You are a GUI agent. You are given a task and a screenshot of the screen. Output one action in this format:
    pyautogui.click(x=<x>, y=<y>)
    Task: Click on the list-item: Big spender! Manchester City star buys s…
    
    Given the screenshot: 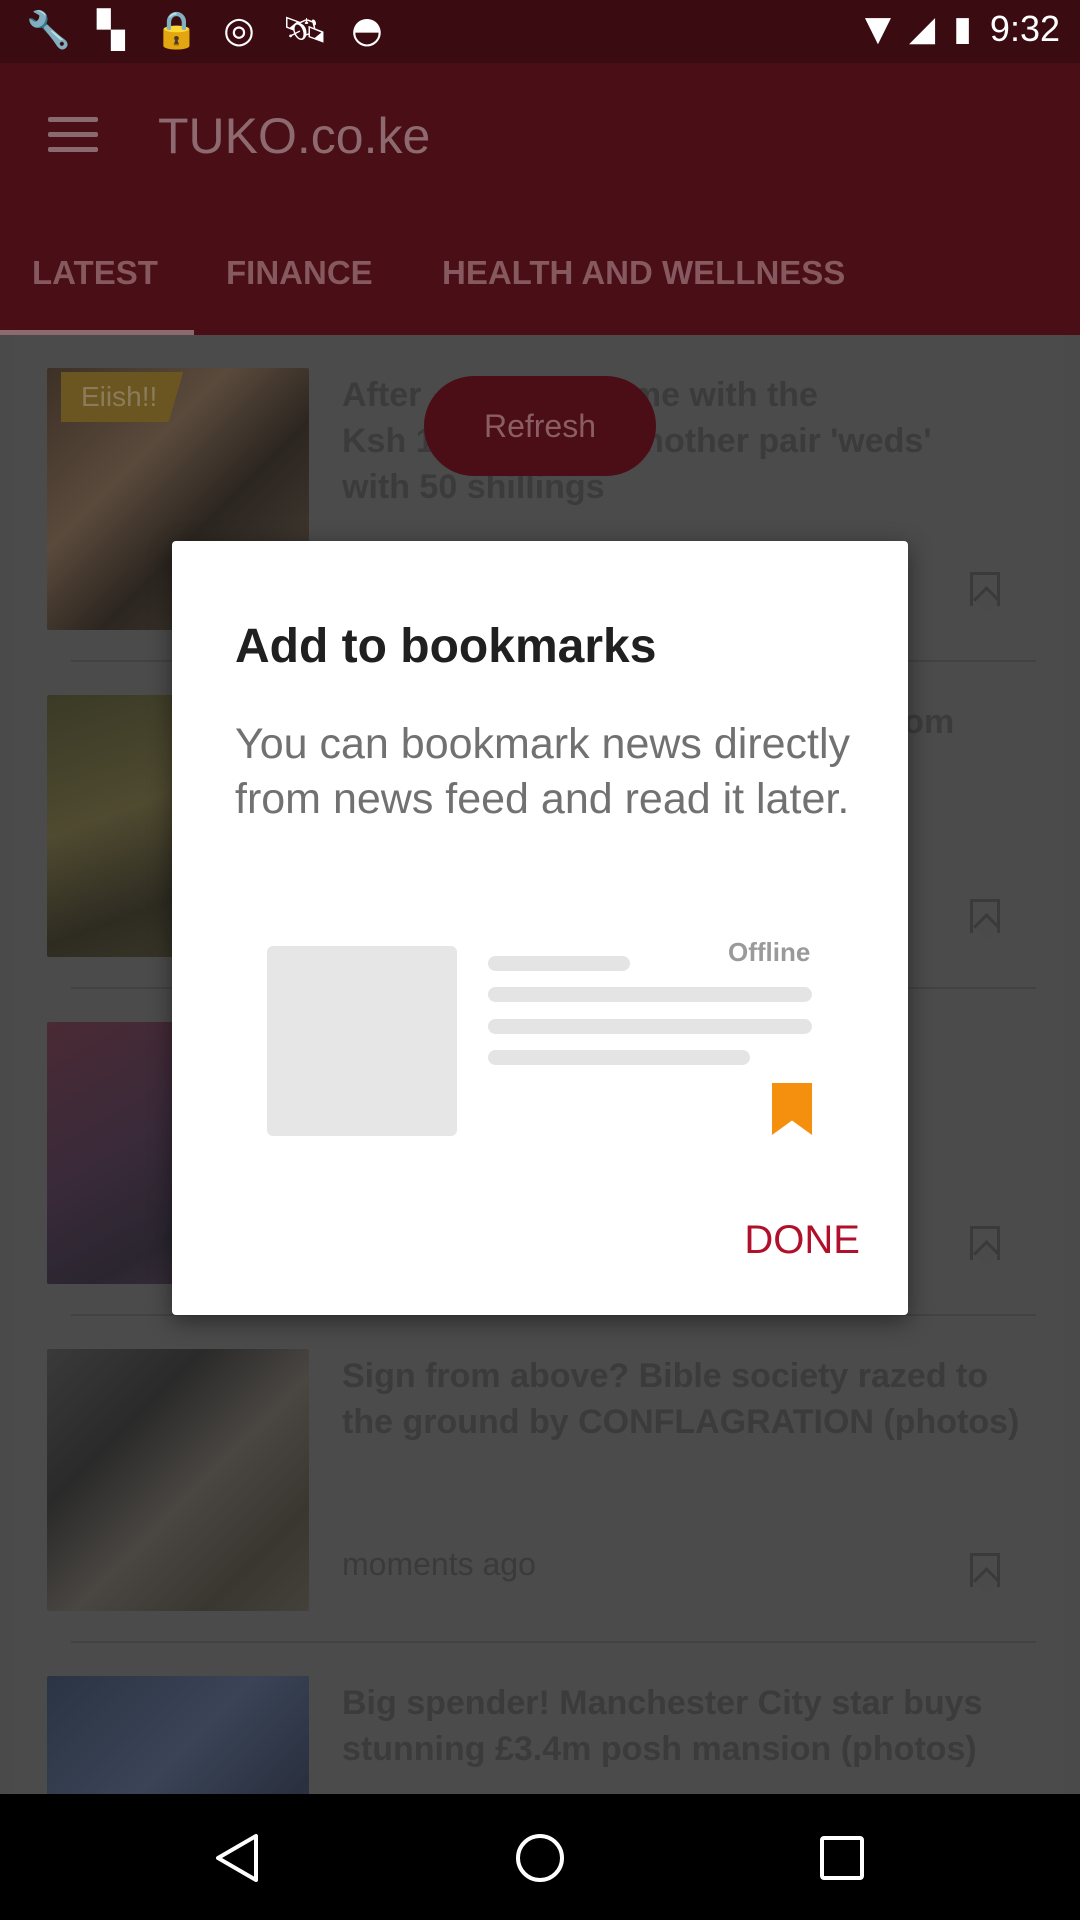 What is the action you would take?
    pyautogui.click(x=539, y=1718)
    